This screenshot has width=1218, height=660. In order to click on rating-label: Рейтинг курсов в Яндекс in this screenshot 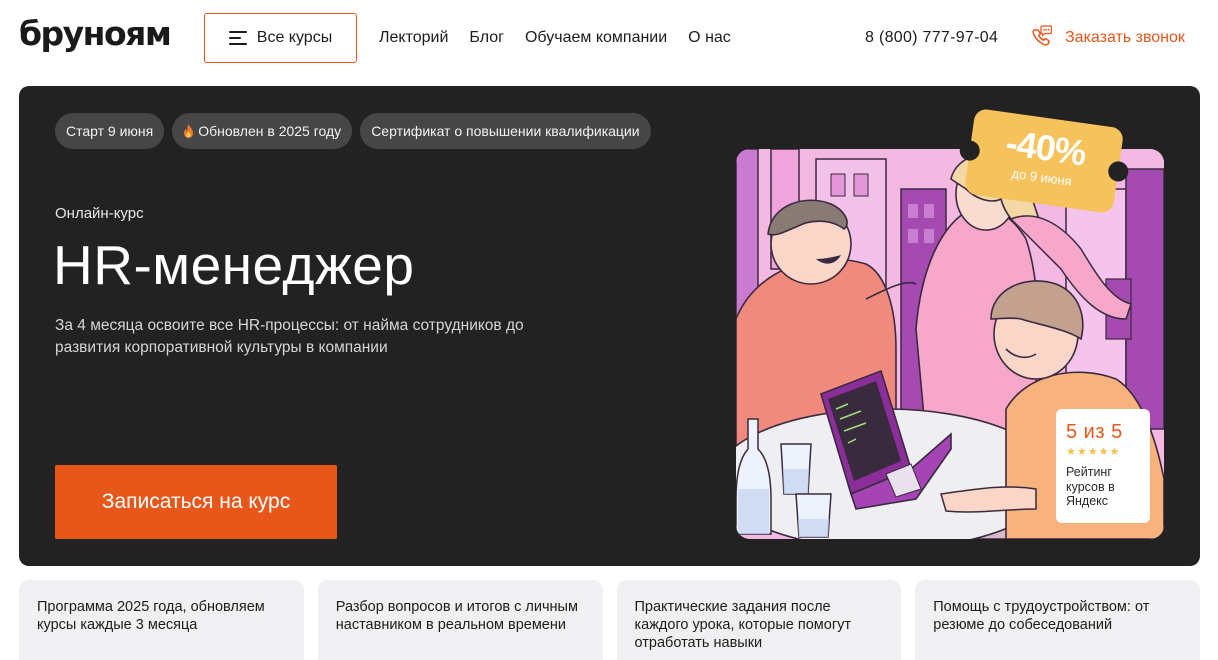, I will do `click(1090, 486)`.